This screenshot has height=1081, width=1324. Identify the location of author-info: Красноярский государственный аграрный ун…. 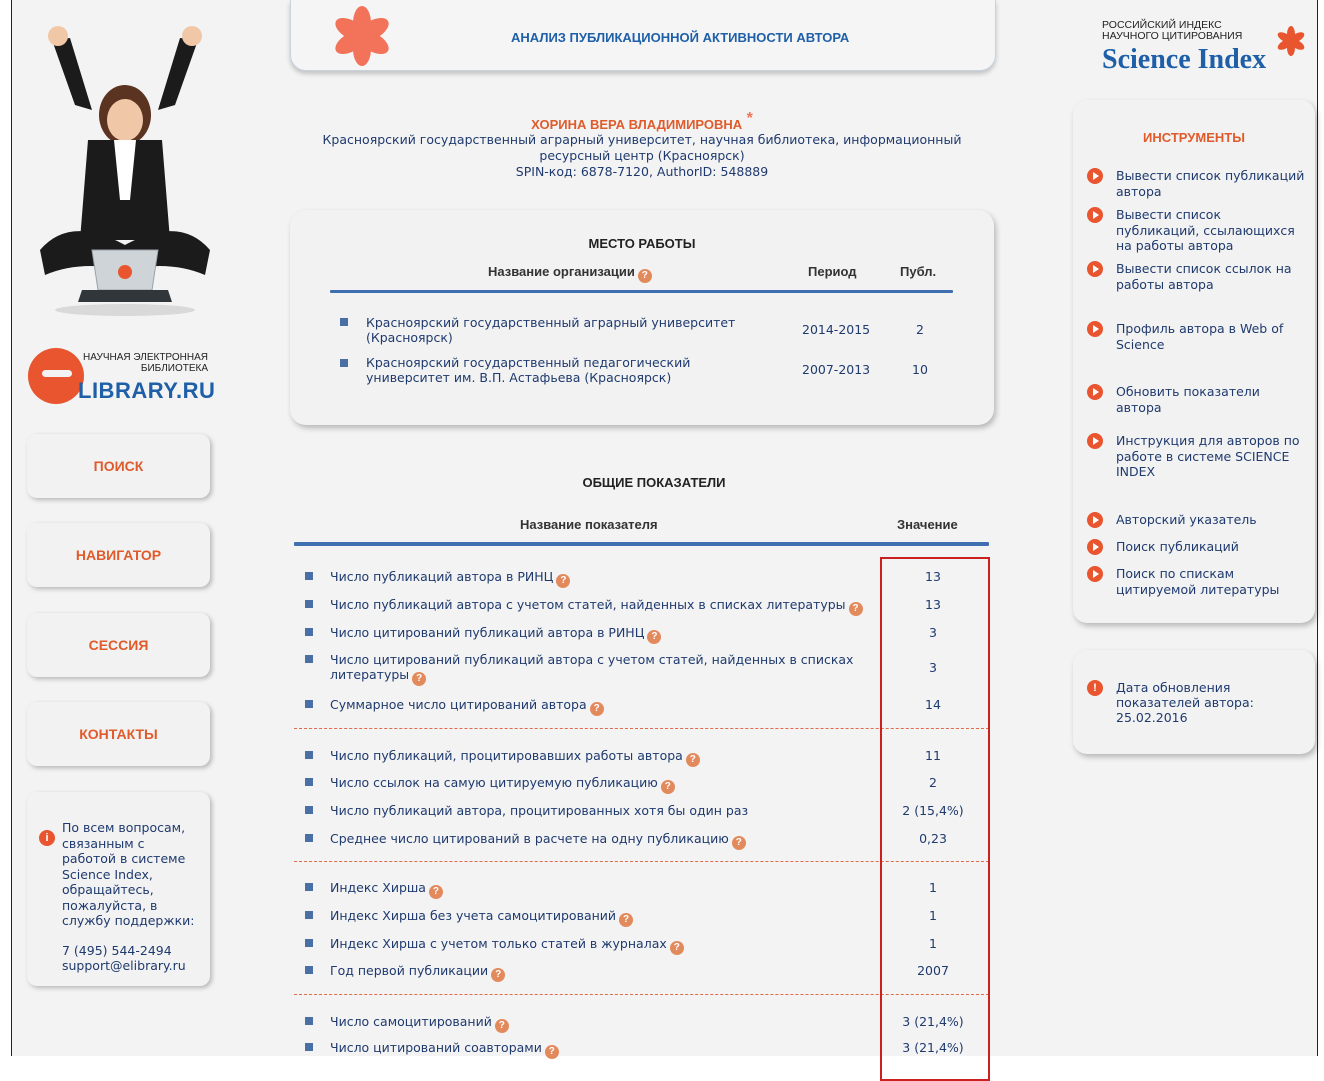
(642, 156).